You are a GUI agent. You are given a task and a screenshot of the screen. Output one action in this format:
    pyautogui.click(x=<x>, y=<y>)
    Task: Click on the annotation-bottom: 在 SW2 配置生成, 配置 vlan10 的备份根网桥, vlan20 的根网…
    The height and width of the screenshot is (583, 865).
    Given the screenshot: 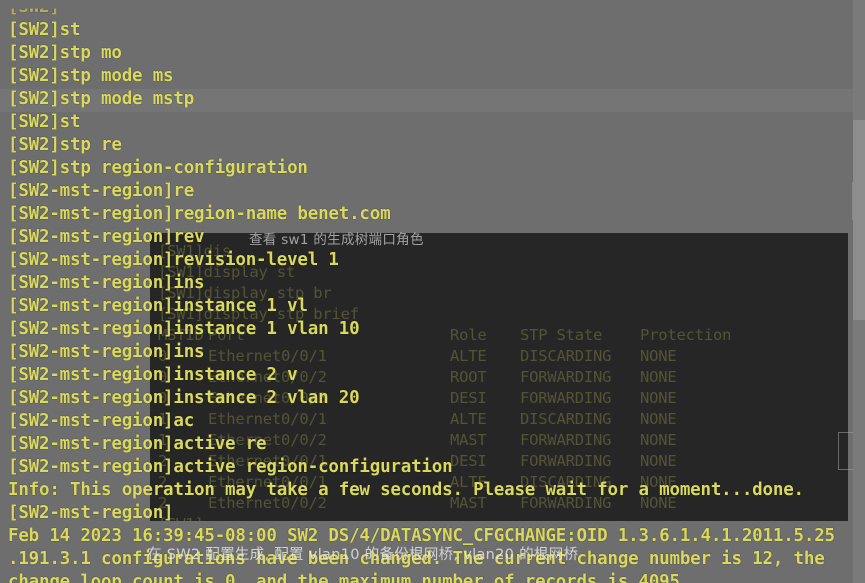 What is the action you would take?
    pyautogui.click(x=363, y=555)
    